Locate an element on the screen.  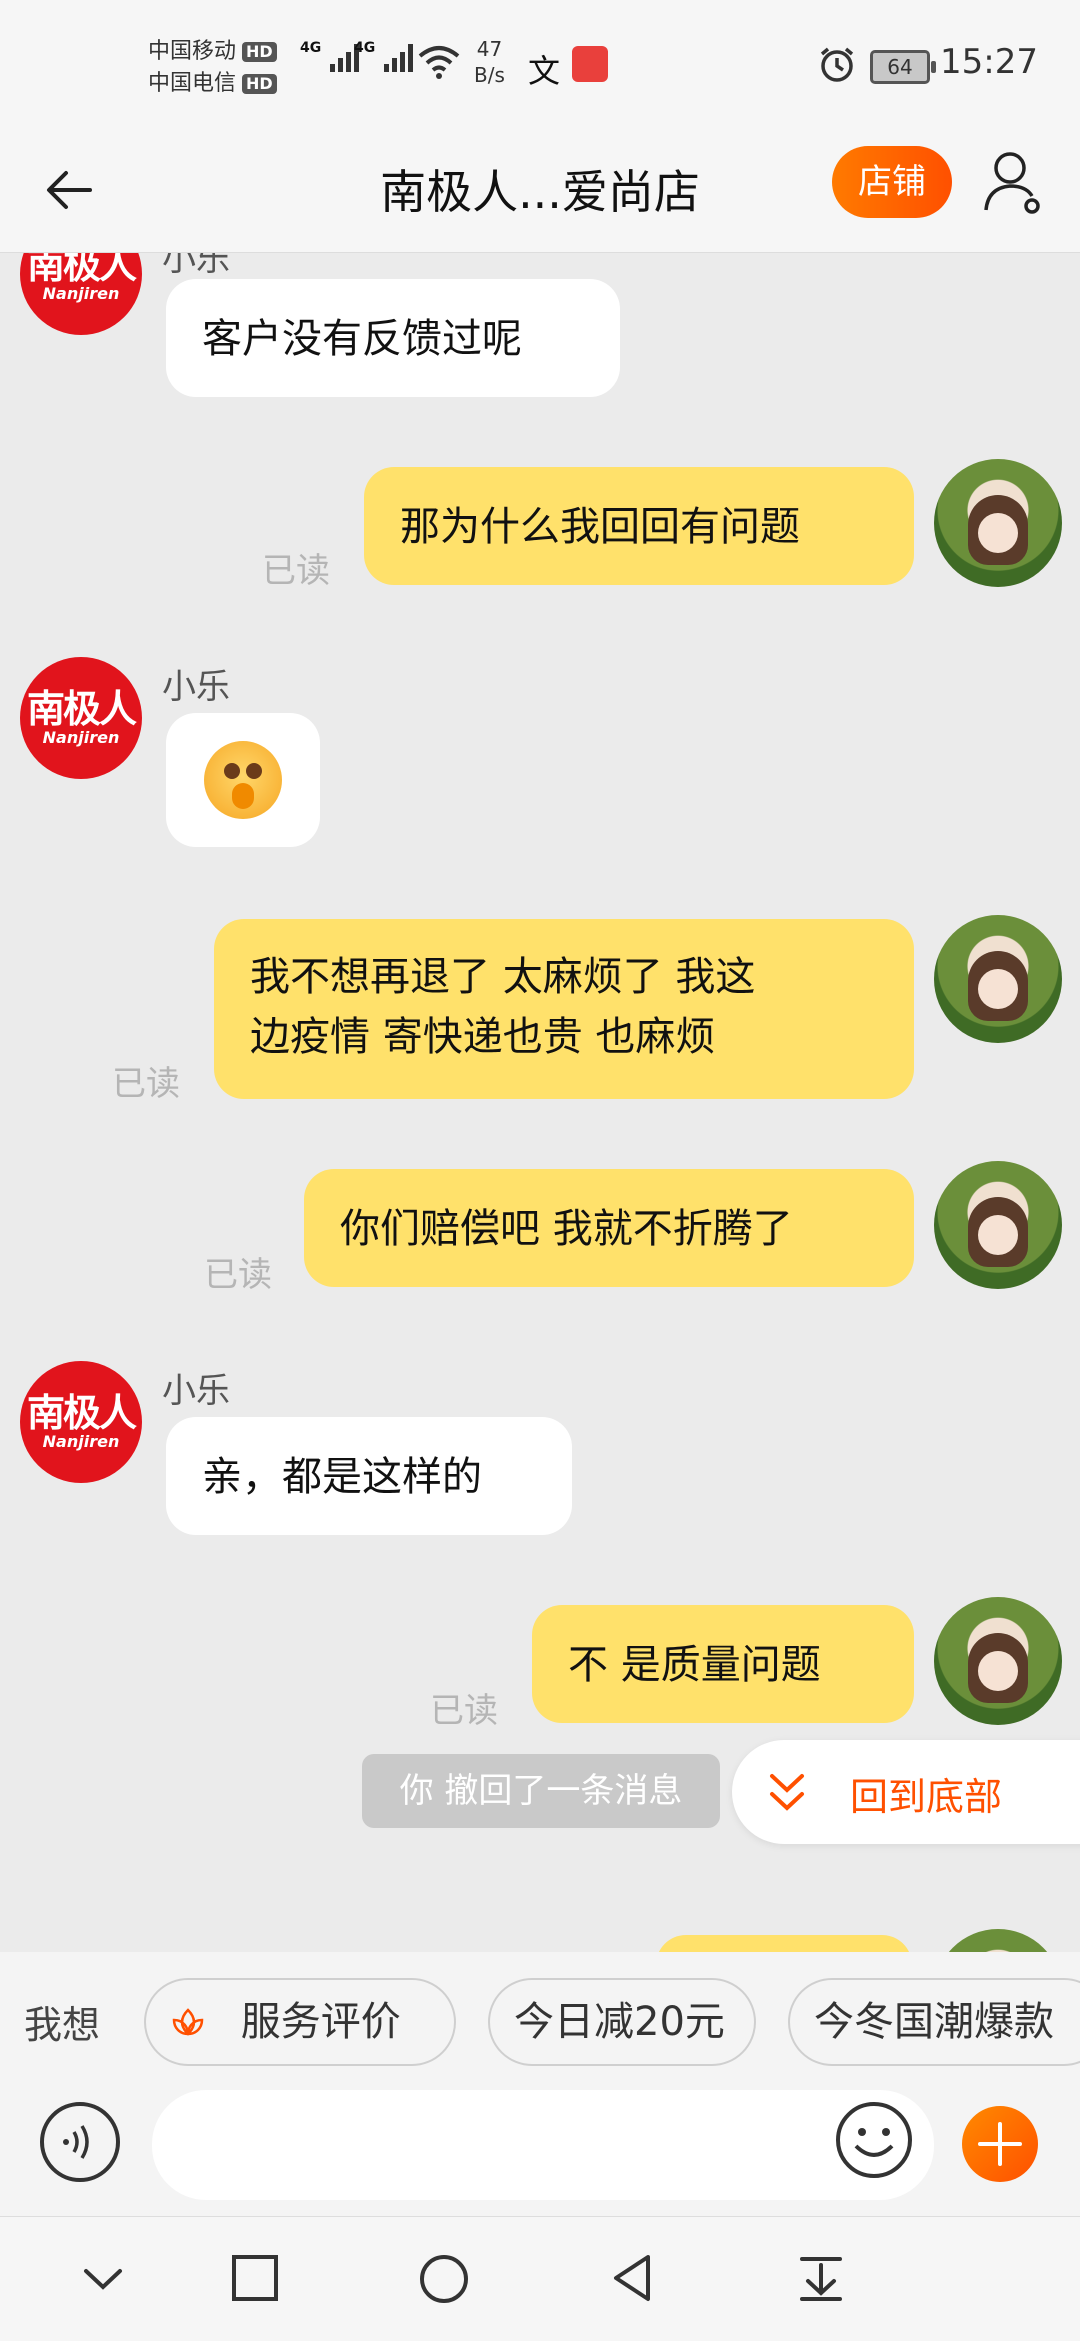
double-chevron-down-icon is located at coordinates (787, 1792).